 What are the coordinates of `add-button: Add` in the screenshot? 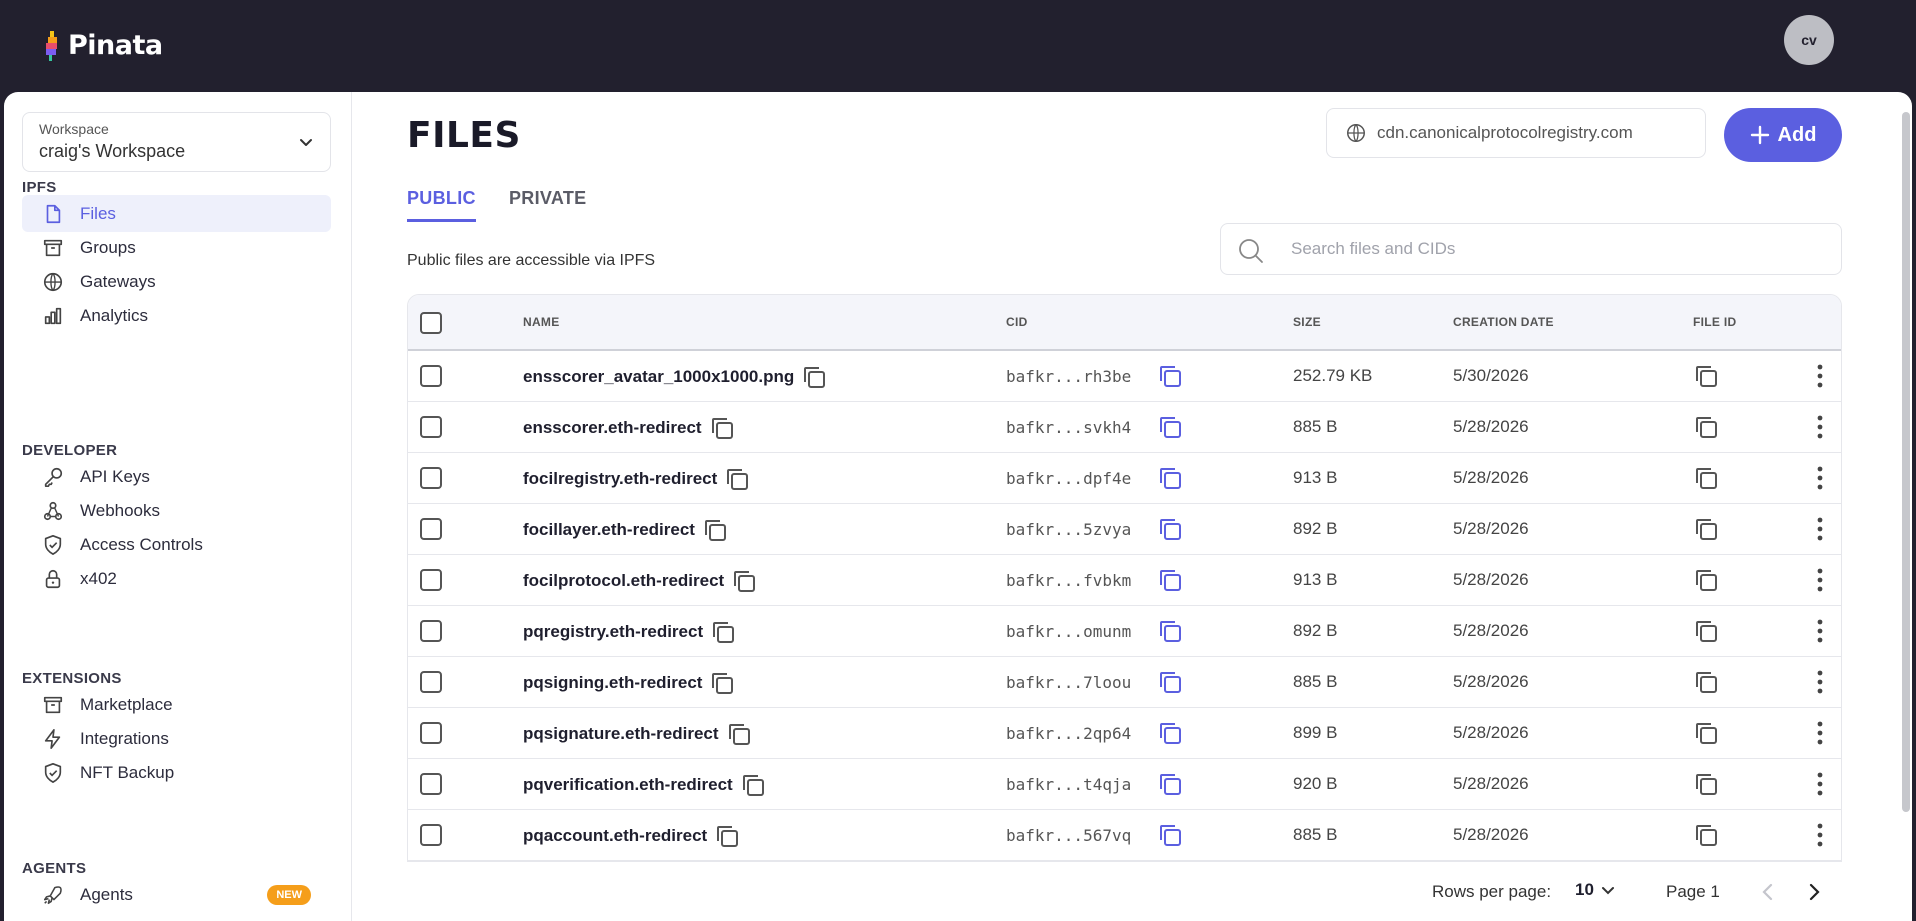 It's located at (1783, 135).